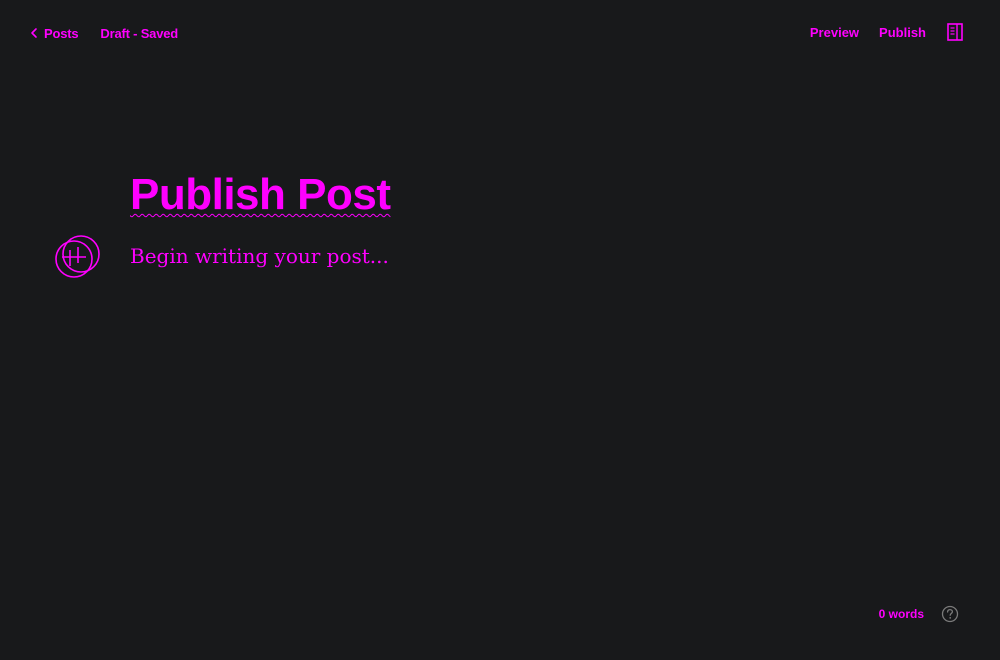 Image resolution: width=1000 pixels, height=660 pixels. Describe the element at coordinates (901, 614) in the screenshot. I see `word-count: 0 words` at that location.